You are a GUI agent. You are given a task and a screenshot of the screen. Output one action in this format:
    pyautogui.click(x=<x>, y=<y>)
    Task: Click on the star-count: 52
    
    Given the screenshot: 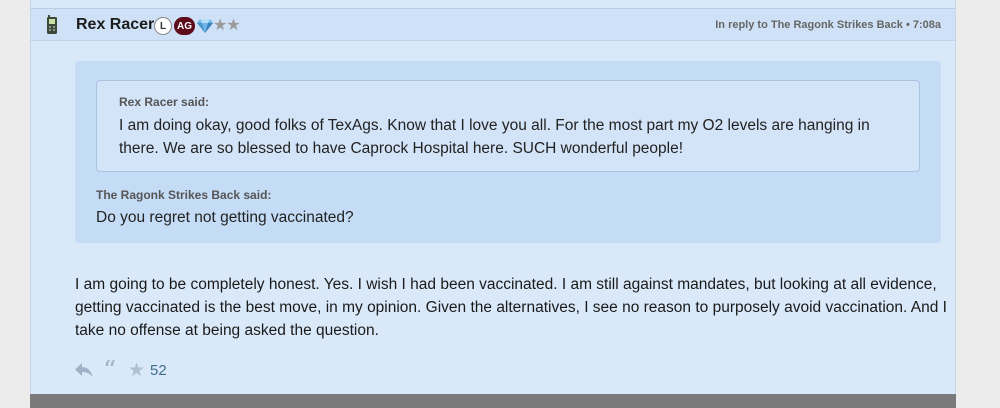 What is the action you would take?
    pyautogui.click(x=158, y=370)
    